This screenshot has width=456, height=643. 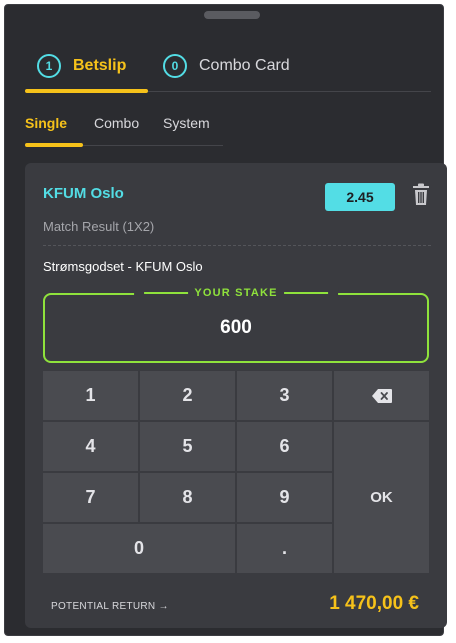 What do you see at coordinates (83, 193) in the screenshot?
I see `selection-team: KFUM Oslo` at bounding box center [83, 193].